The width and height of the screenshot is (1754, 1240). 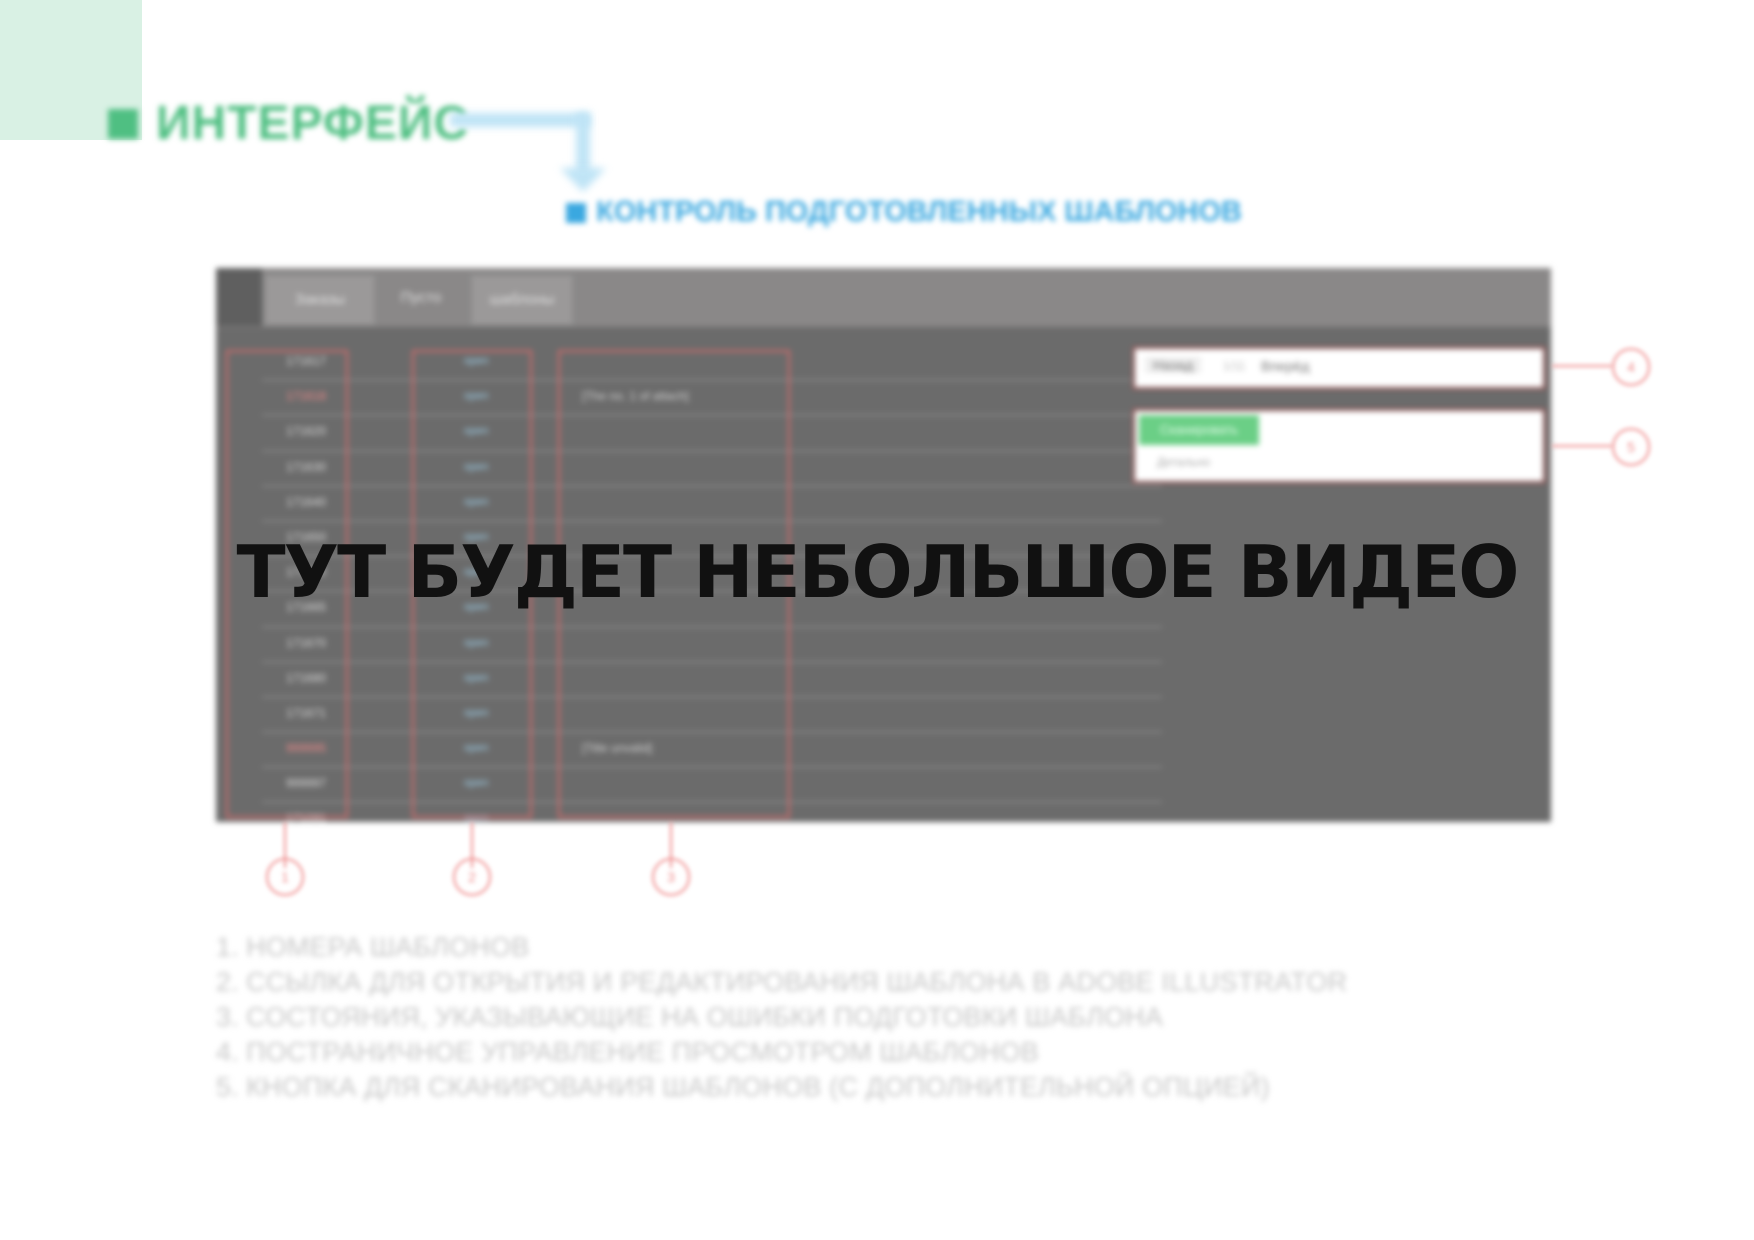 I want to click on tab-orders: Заказы, so click(x=320, y=300).